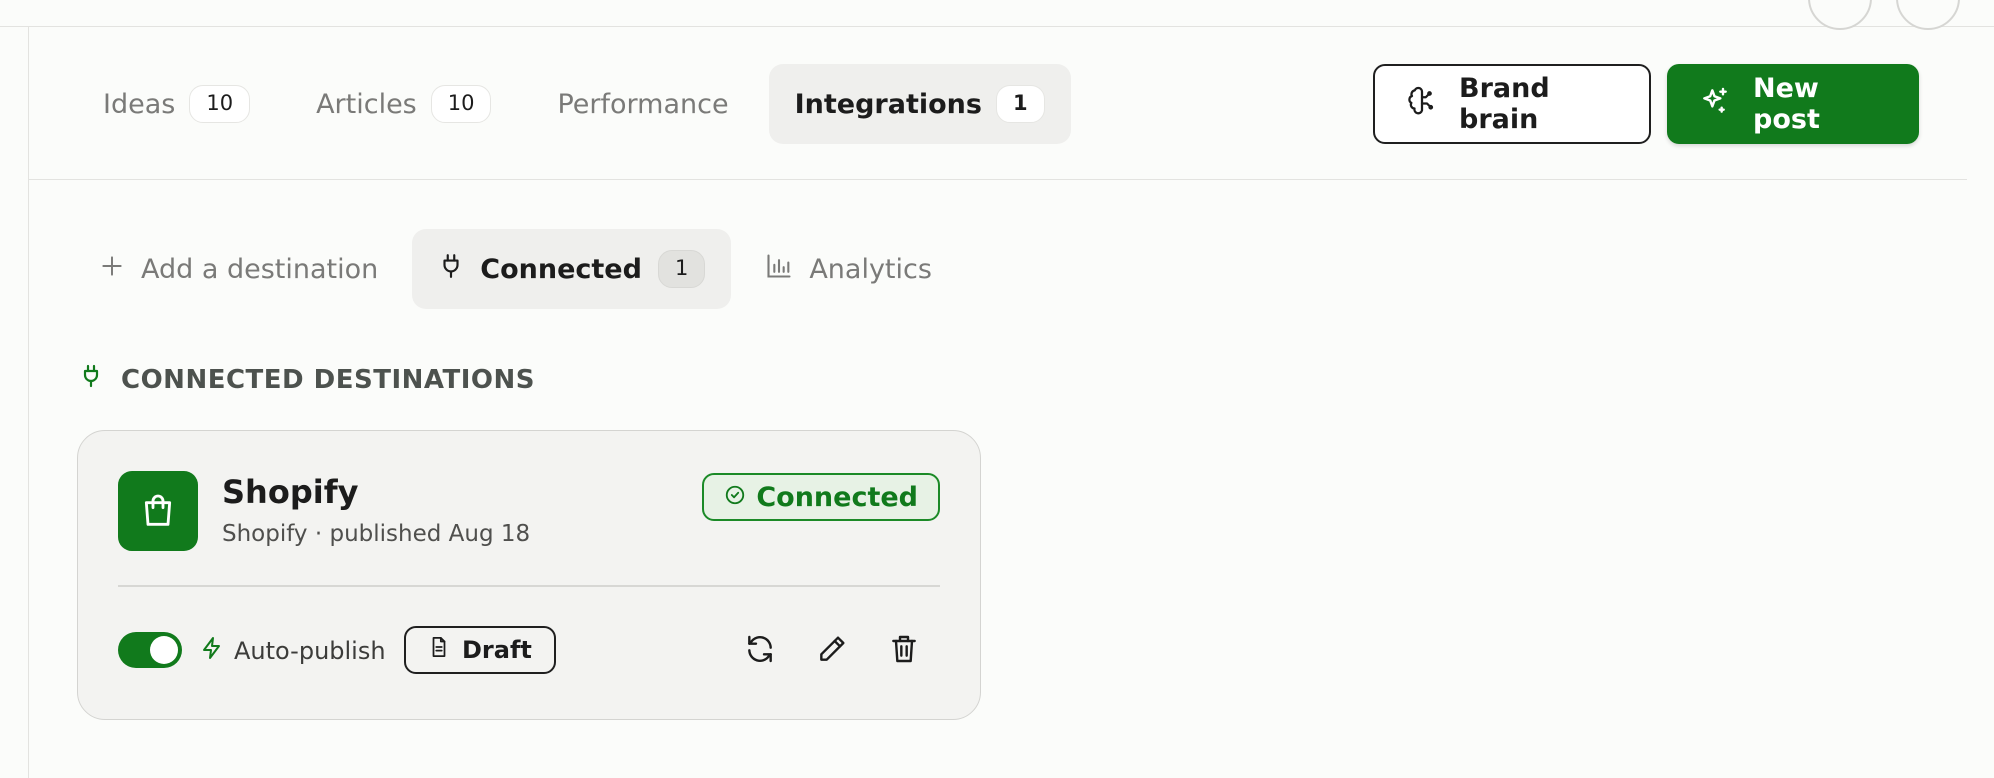 This screenshot has height=778, width=1994. I want to click on toggle-knob, so click(164, 650).